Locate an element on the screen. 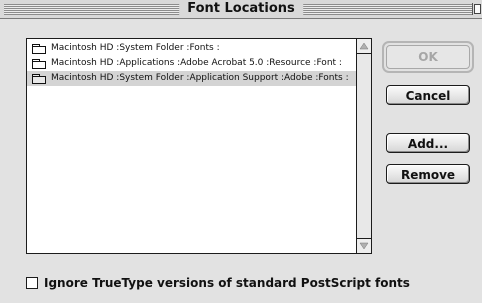 The height and width of the screenshot is (303, 482). scroll-down-arrow-icon is located at coordinates (364, 245).